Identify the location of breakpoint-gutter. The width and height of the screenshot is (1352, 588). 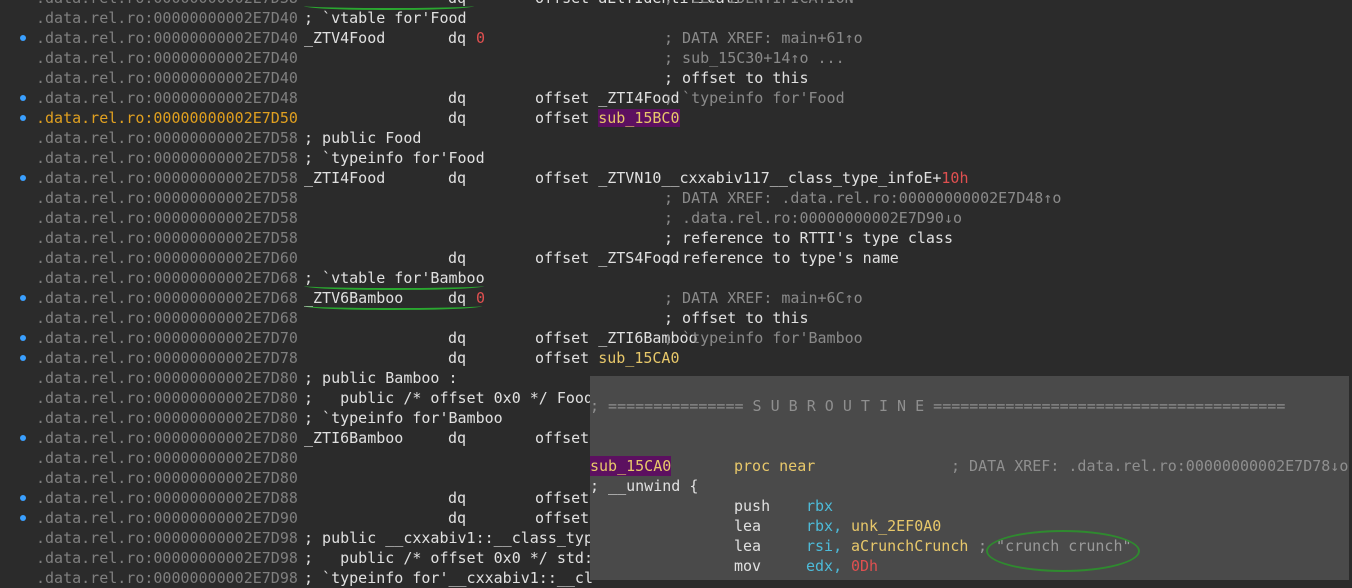
(16, 290).